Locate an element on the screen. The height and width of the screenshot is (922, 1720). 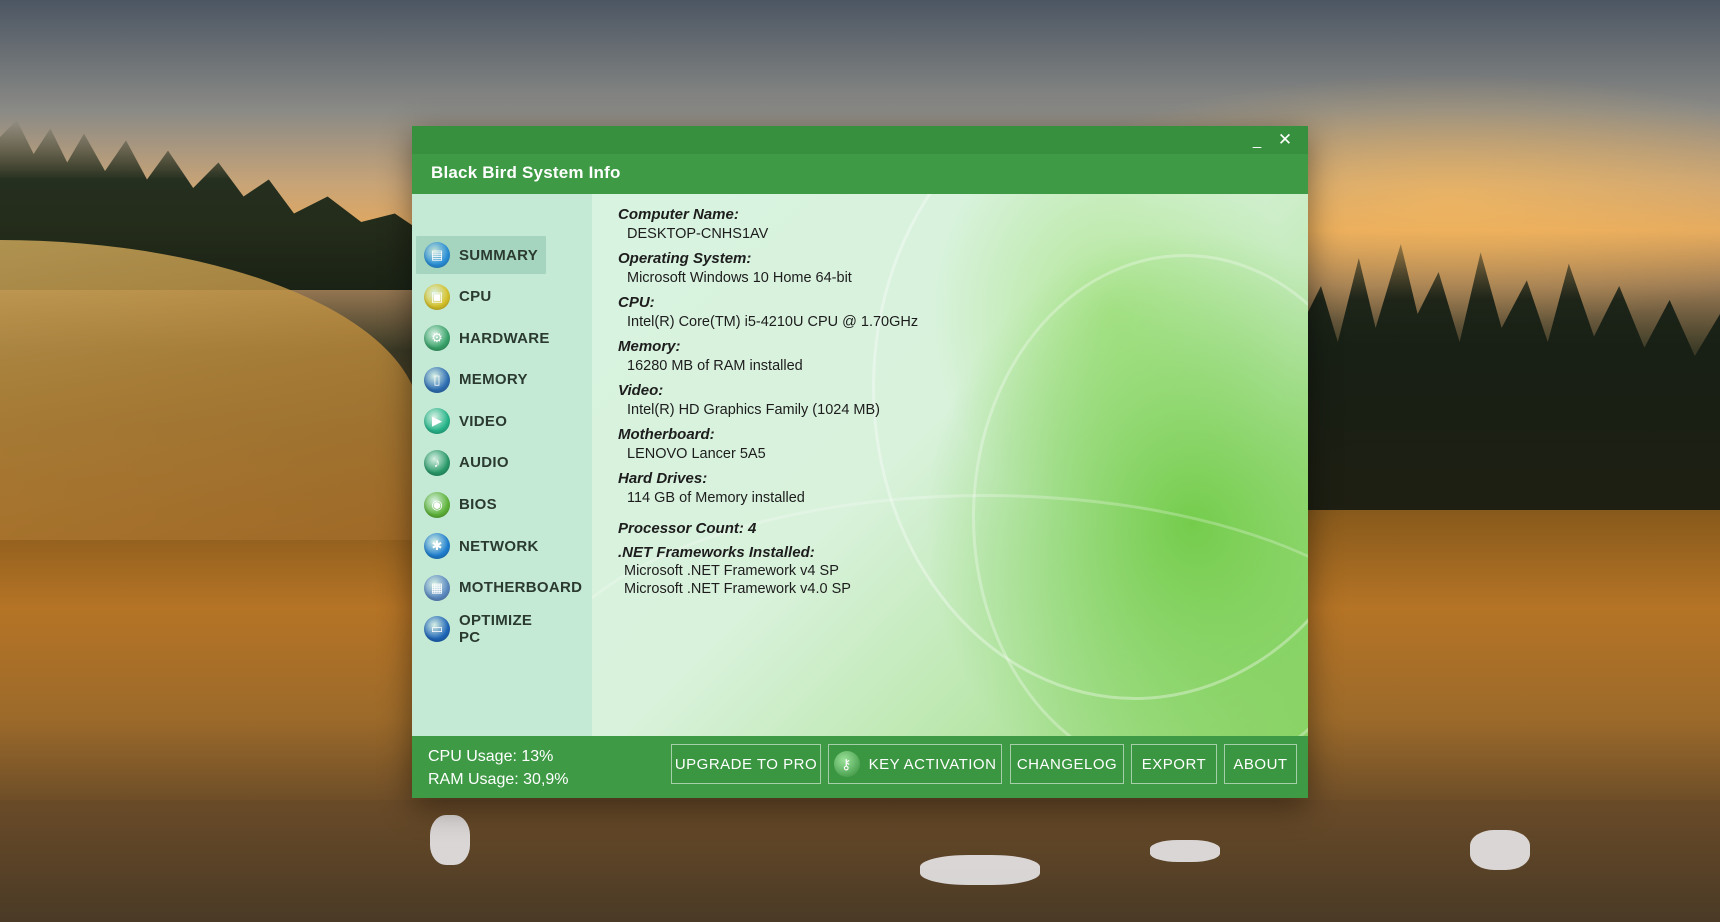
hard-drives-label: Hard Drives: is located at coordinates (663, 478).